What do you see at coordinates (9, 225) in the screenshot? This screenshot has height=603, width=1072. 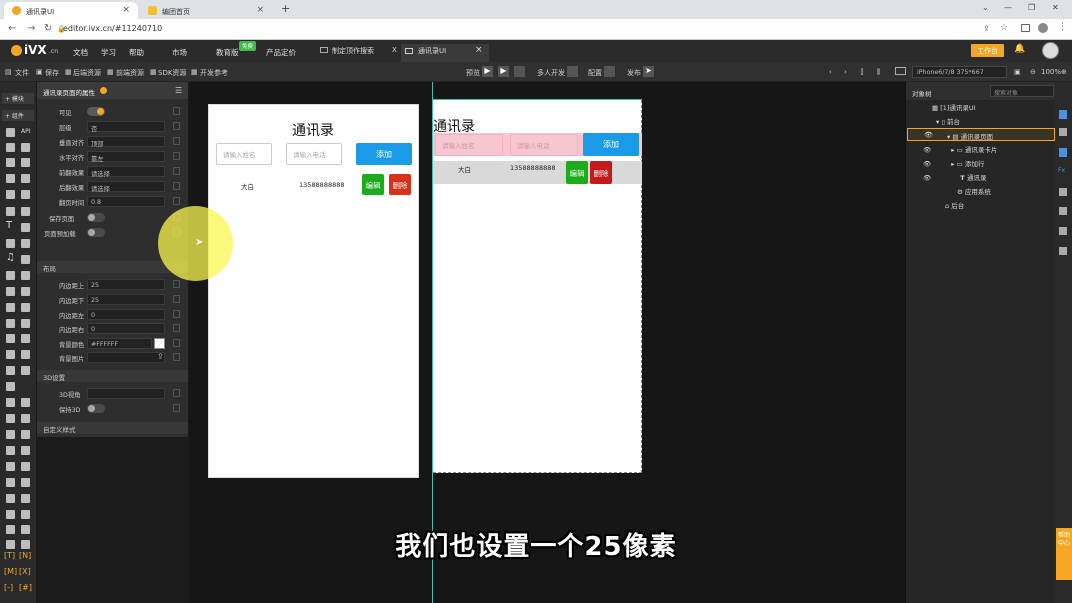 I see `text-icon: T` at bounding box center [9, 225].